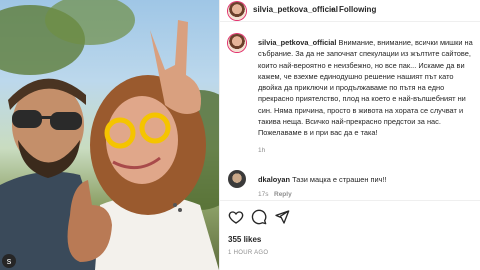  Describe the element at coordinates (237, 43) in the screenshot. I see `caption-author-avatar` at that location.